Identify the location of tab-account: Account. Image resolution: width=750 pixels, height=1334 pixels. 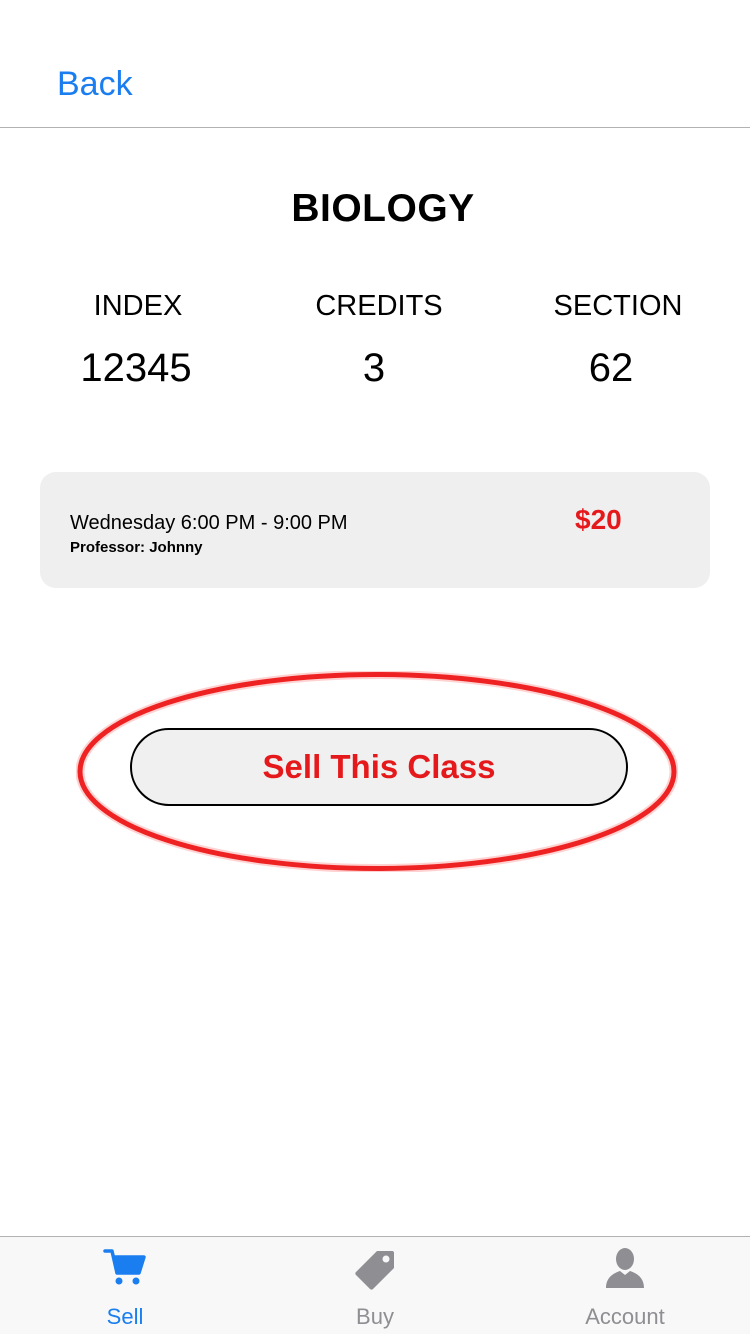
(625, 1285).